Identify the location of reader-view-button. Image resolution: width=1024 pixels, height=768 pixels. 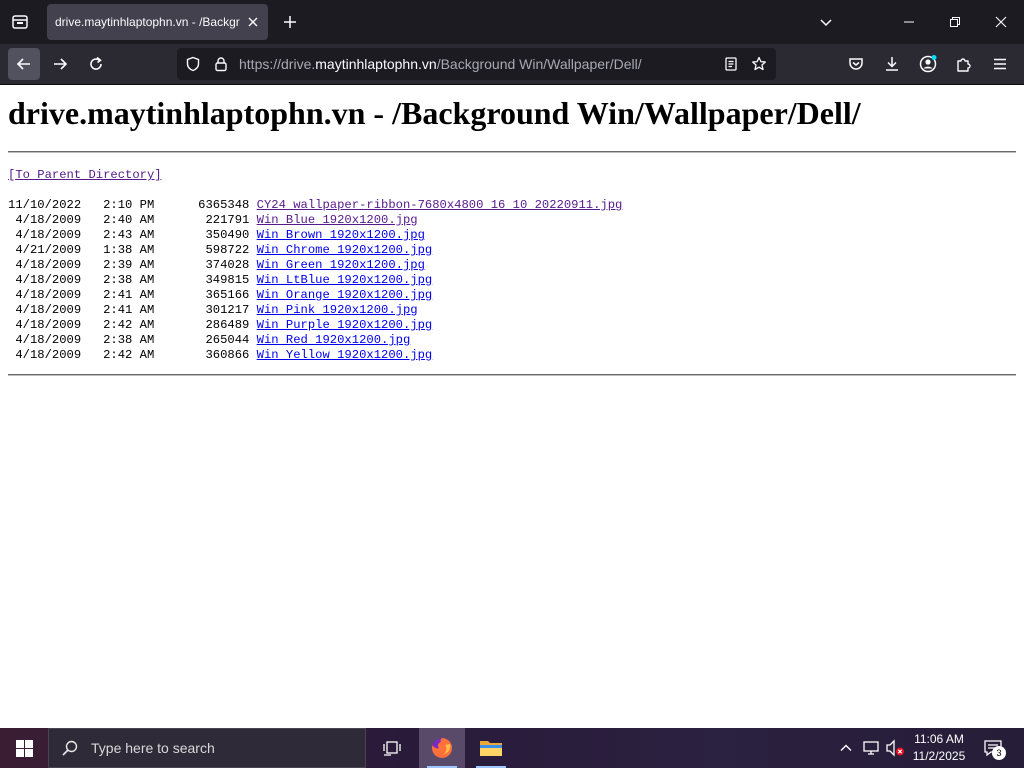
(731, 64).